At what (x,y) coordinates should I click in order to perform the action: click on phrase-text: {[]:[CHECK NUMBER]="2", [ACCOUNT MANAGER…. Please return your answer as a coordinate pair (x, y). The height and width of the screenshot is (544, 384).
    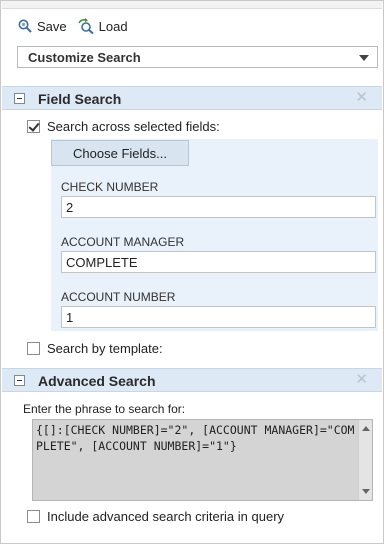
    Looking at the image, I should click on (195, 438).